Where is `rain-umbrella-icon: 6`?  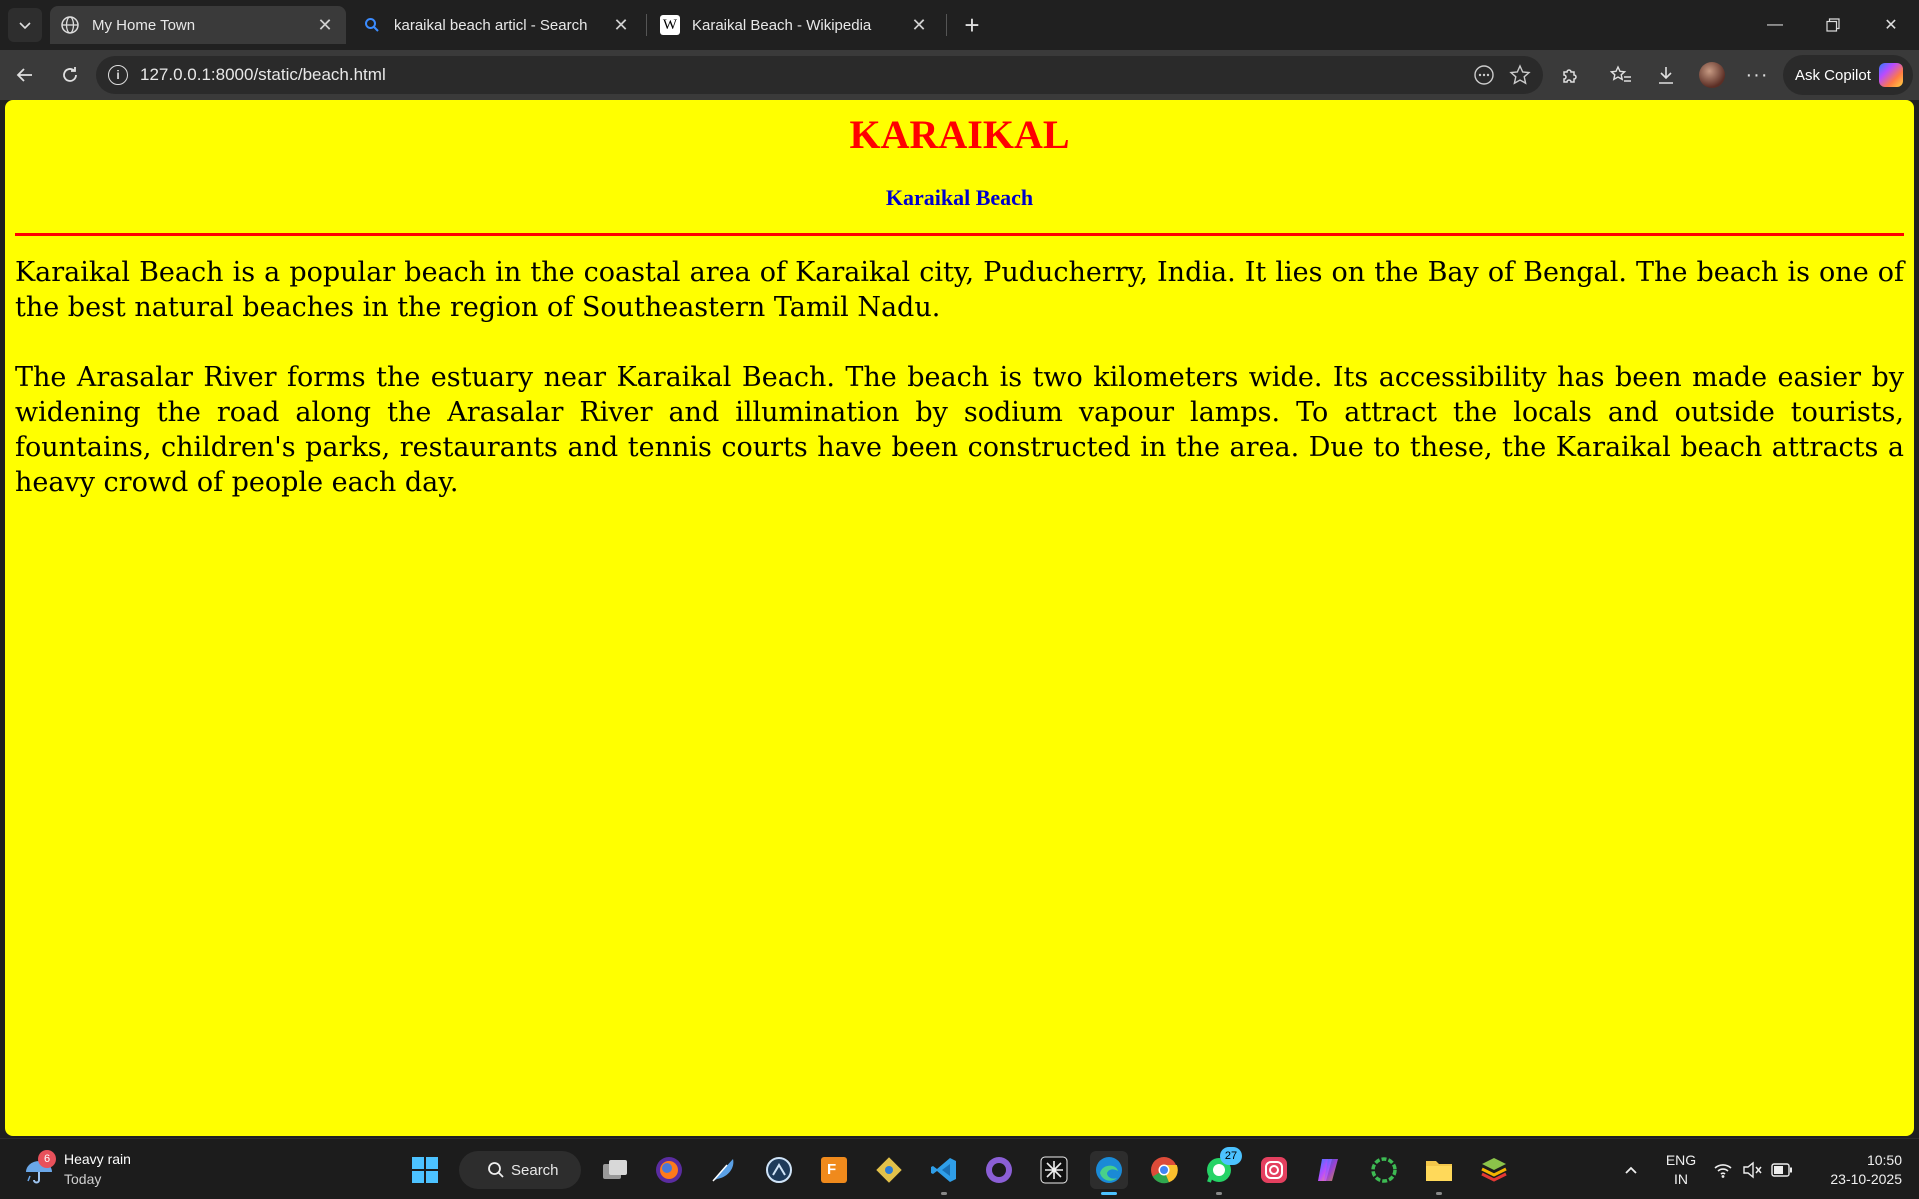
rain-umbrella-icon: 6 is located at coordinates (39, 1168).